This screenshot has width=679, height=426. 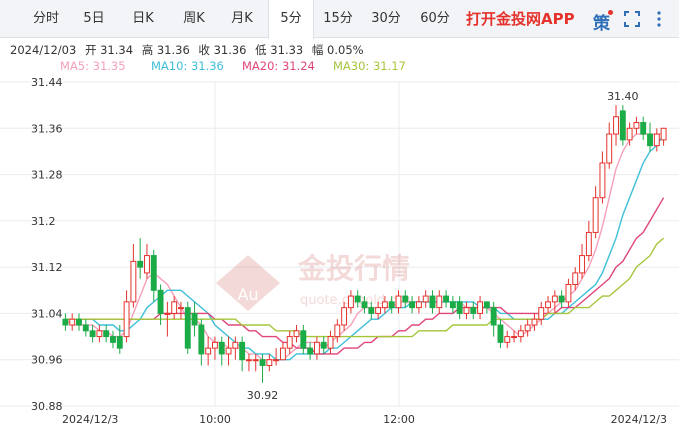 What do you see at coordinates (353, 268) in the screenshot?
I see `watermark-cn: 金投行情` at bounding box center [353, 268].